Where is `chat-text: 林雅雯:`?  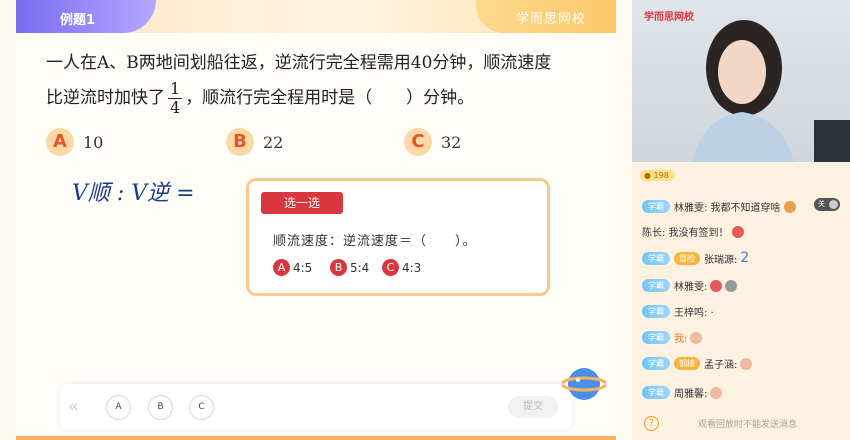 chat-text: 林雅雯: is located at coordinates (691, 287).